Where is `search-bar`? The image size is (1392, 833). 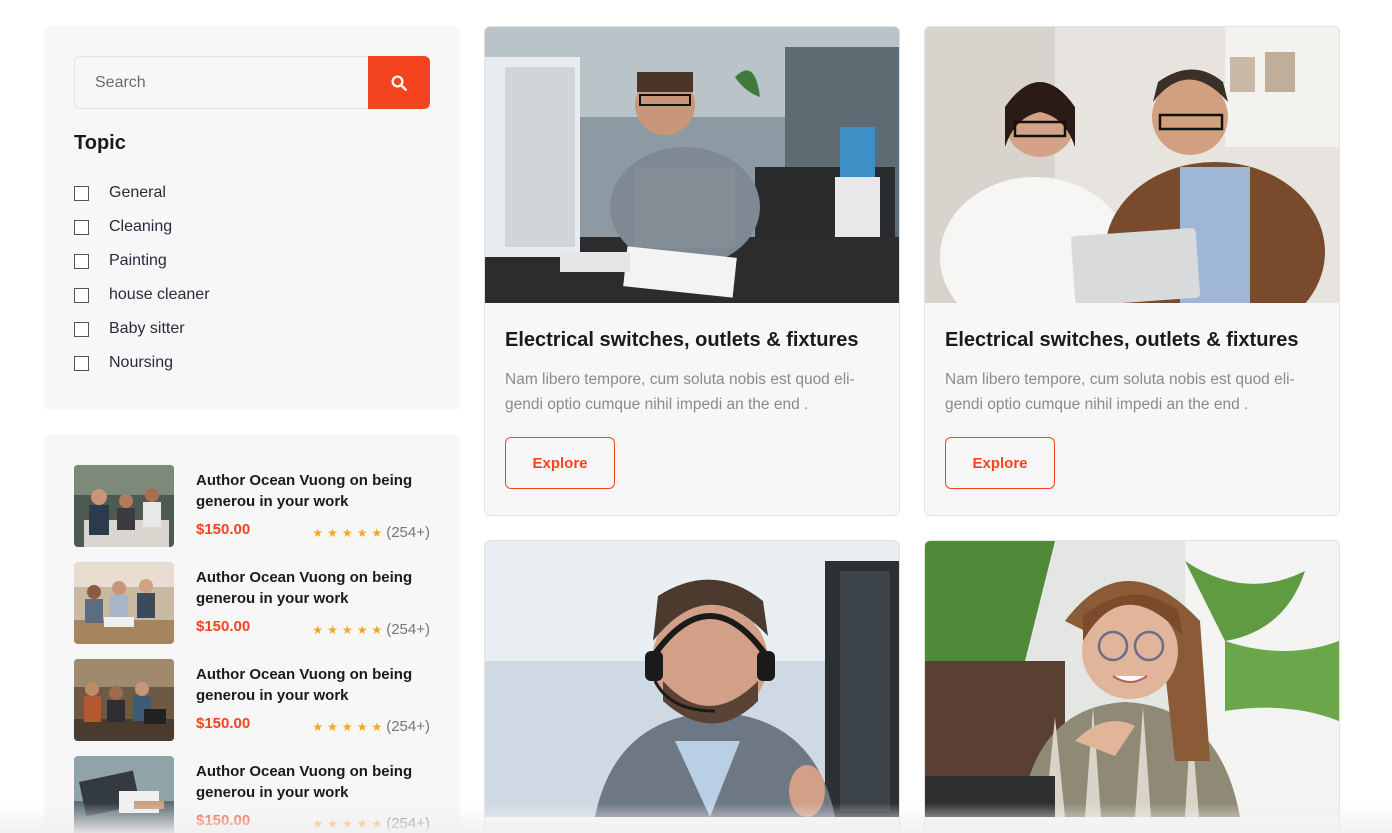 search-bar is located at coordinates (252, 82).